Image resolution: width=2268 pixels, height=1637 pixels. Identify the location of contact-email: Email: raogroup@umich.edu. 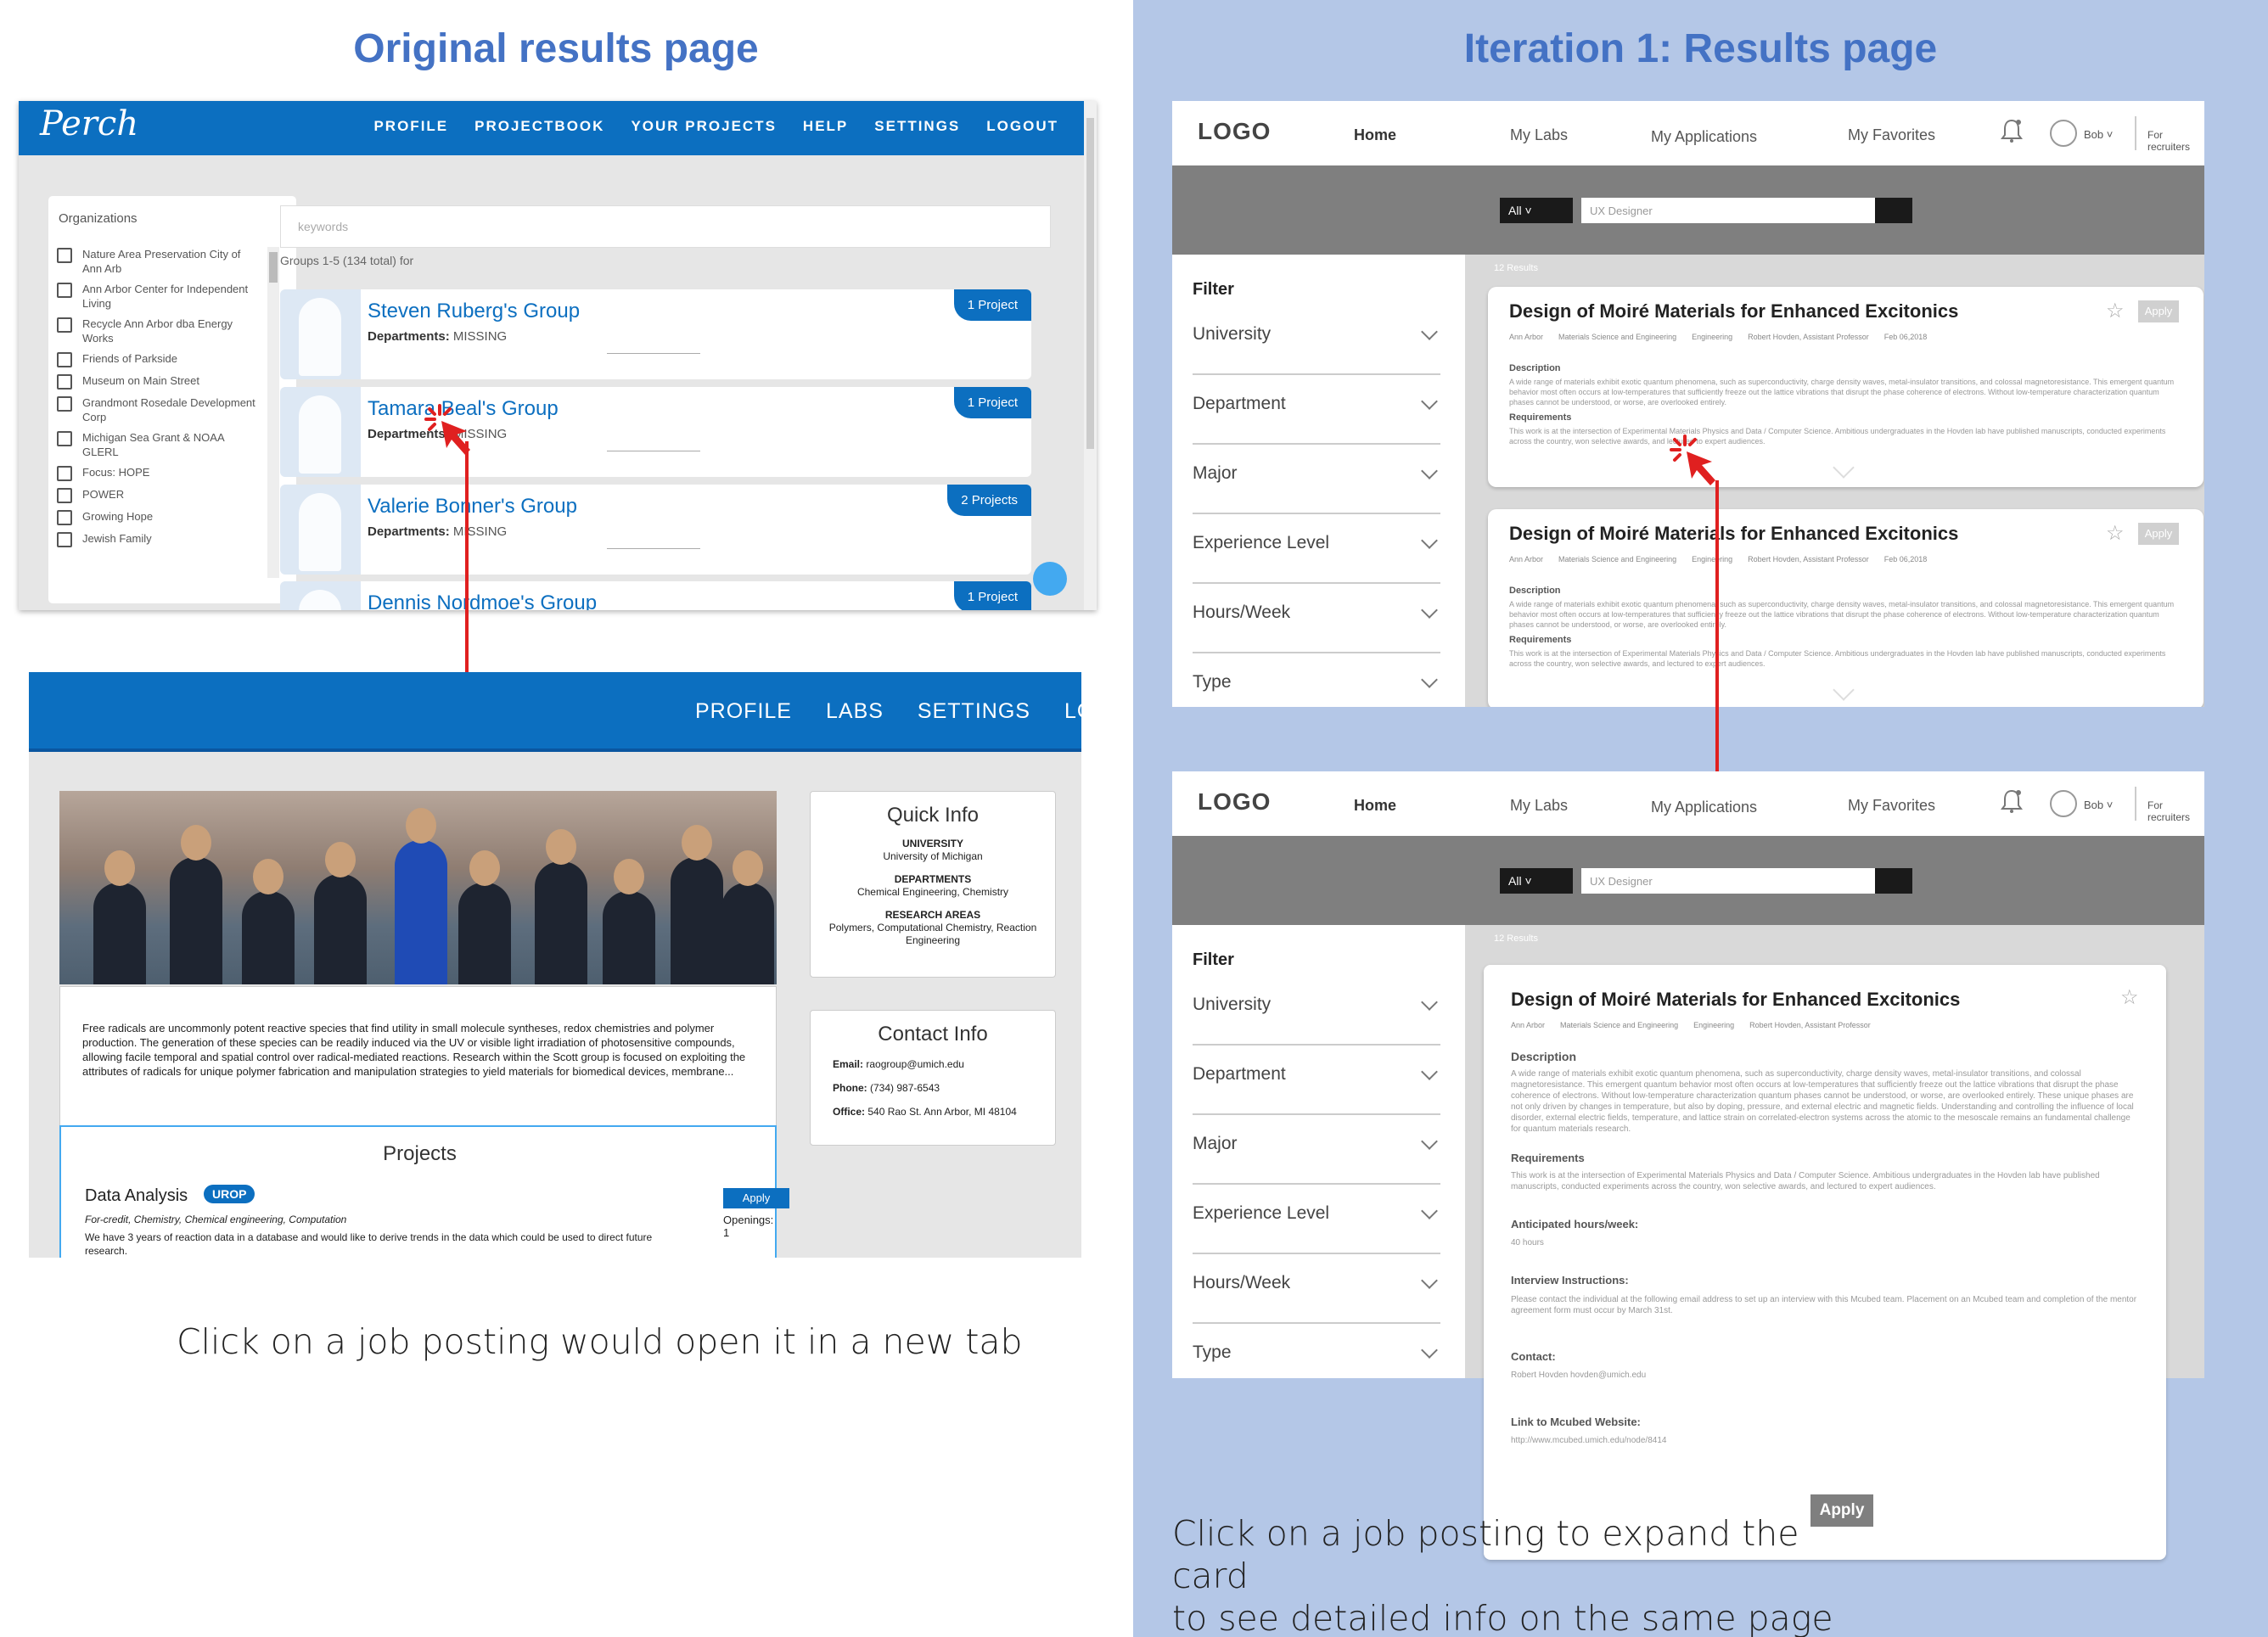
(898, 1064).